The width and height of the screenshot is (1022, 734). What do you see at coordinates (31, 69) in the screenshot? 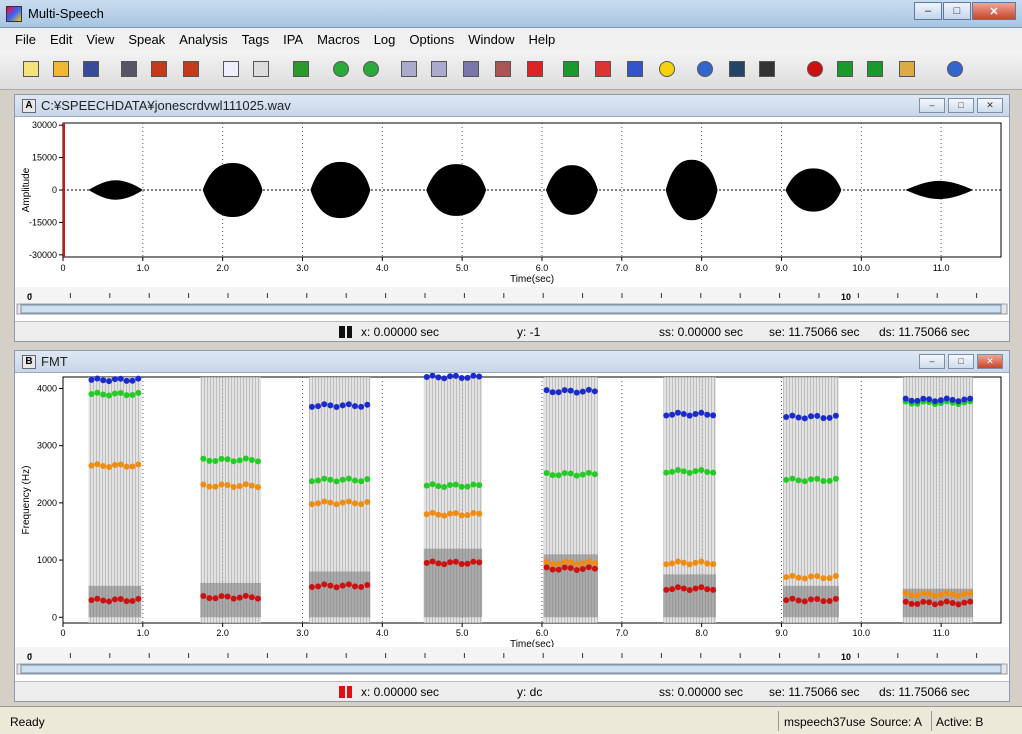
I see `new-file-icon` at bounding box center [31, 69].